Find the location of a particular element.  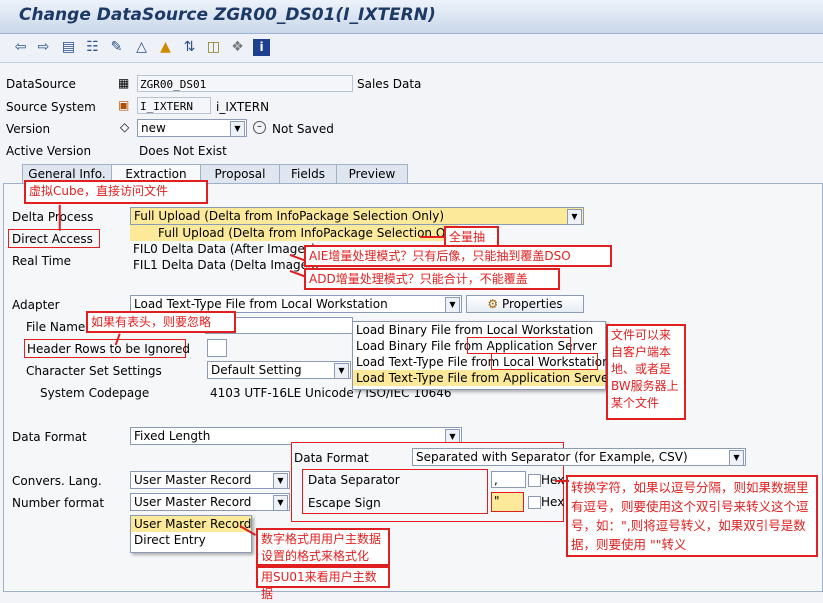

info-pin-icon: ▲ is located at coordinates (165, 47).